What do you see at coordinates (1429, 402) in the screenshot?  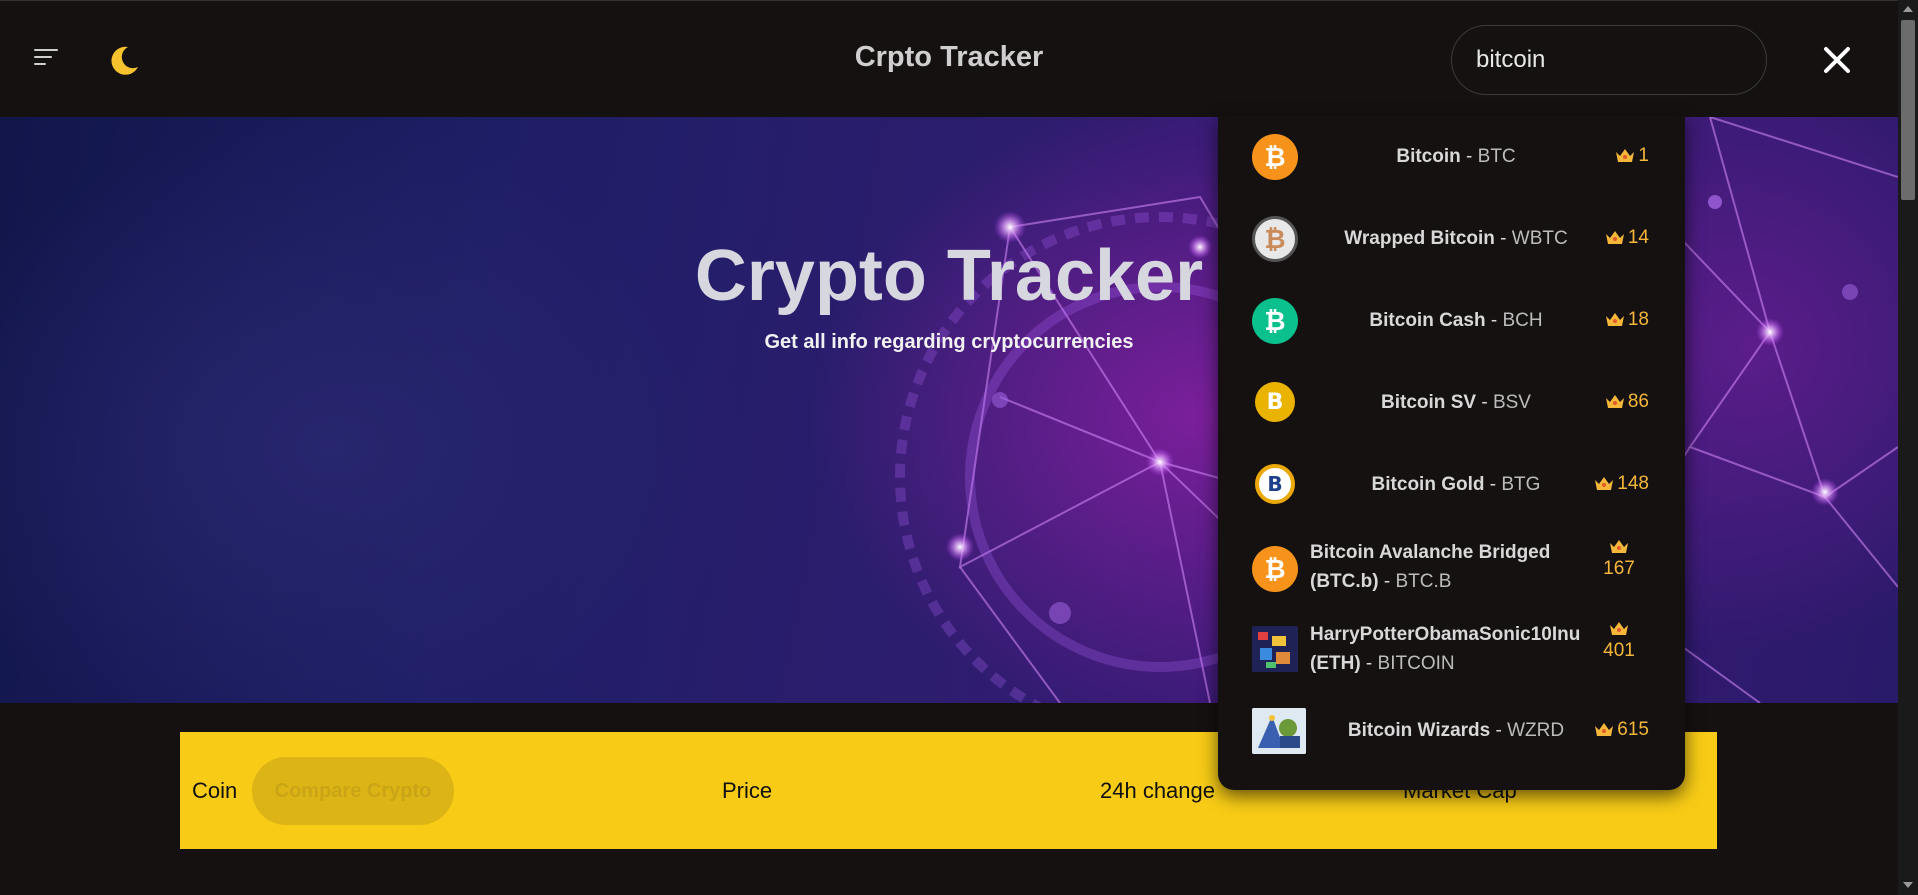 I see `coin-name: Bitcoin SV` at bounding box center [1429, 402].